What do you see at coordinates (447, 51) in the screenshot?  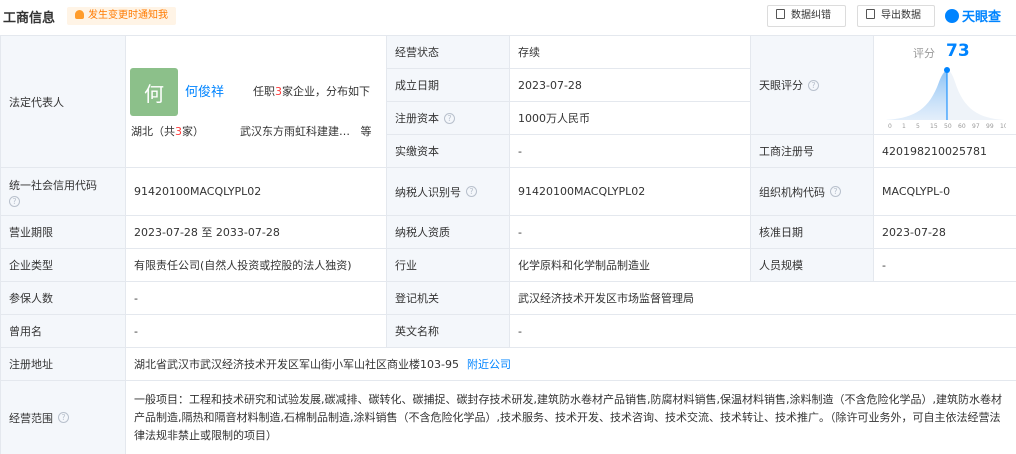 I see `status-label: 经营状态` at bounding box center [447, 51].